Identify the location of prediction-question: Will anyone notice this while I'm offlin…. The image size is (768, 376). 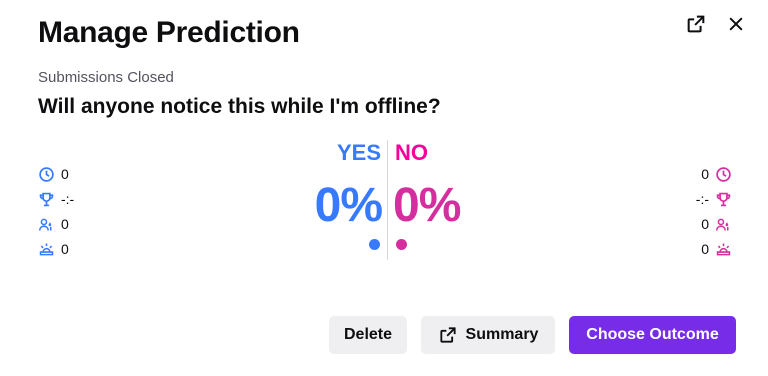
(239, 106).